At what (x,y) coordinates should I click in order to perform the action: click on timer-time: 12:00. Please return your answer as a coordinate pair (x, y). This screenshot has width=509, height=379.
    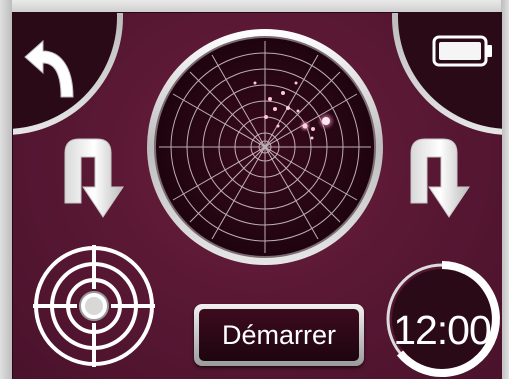
    Looking at the image, I should click on (442, 330).